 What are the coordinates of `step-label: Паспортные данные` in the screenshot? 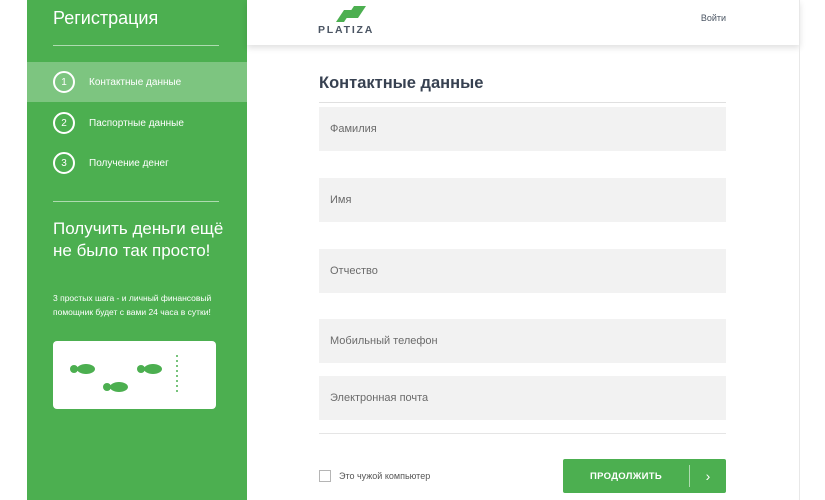 It's located at (136, 123).